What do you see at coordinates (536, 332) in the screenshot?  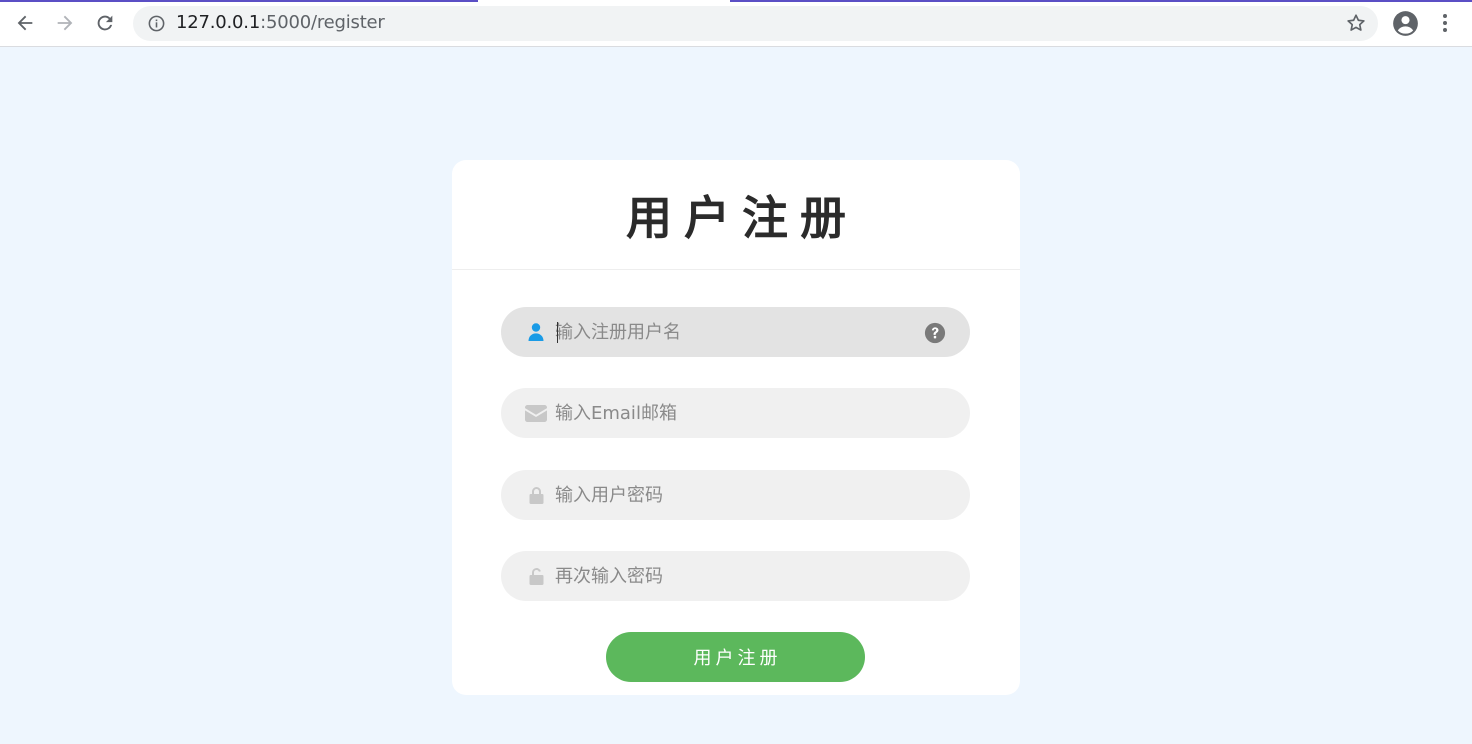 I see `user-icon` at bounding box center [536, 332].